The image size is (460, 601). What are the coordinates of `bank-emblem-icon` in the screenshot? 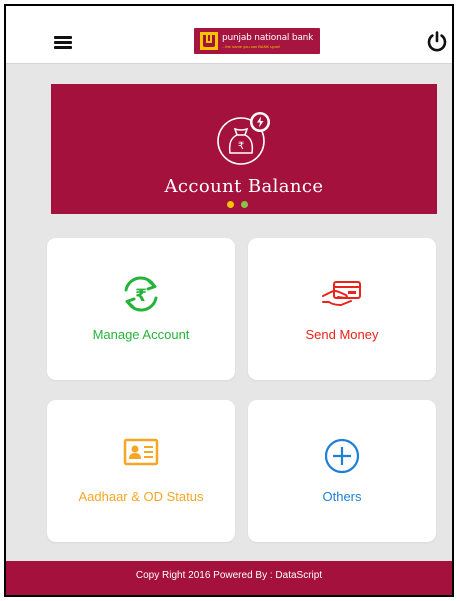 It's located at (209, 41).